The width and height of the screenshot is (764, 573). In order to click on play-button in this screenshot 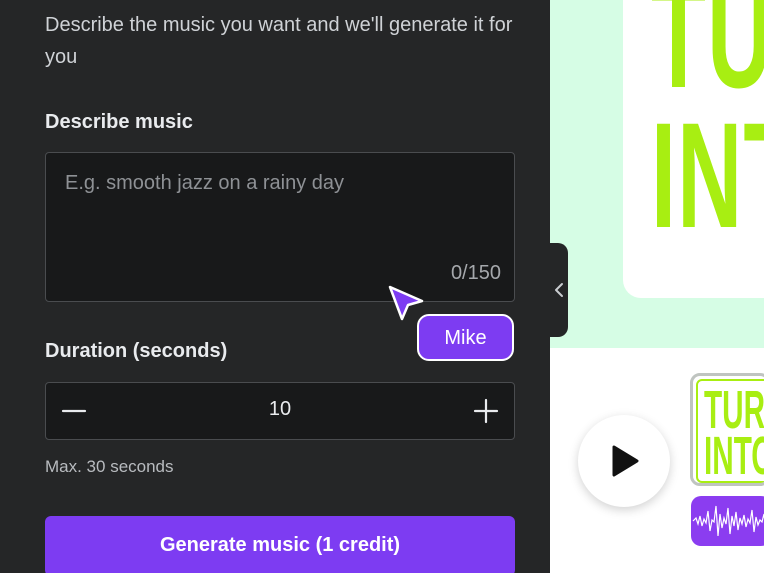, I will do `click(624, 461)`.